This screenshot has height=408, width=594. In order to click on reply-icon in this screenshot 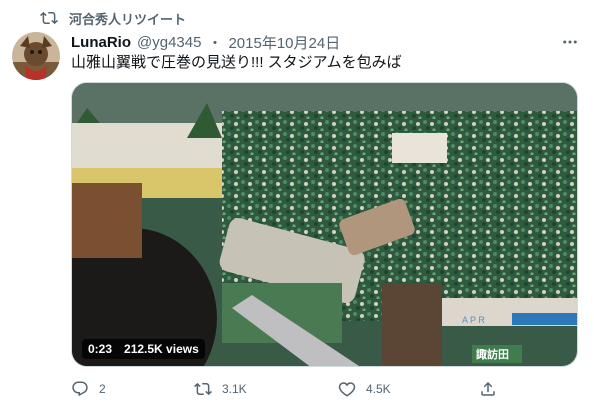, I will do `click(80, 389)`.